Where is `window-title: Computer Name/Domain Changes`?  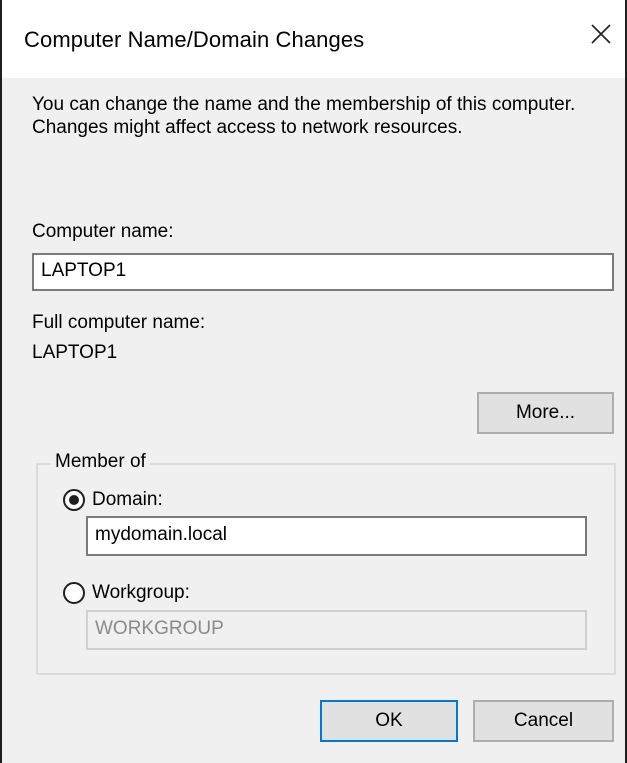
window-title: Computer Name/Domain Changes is located at coordinates (194, 39).